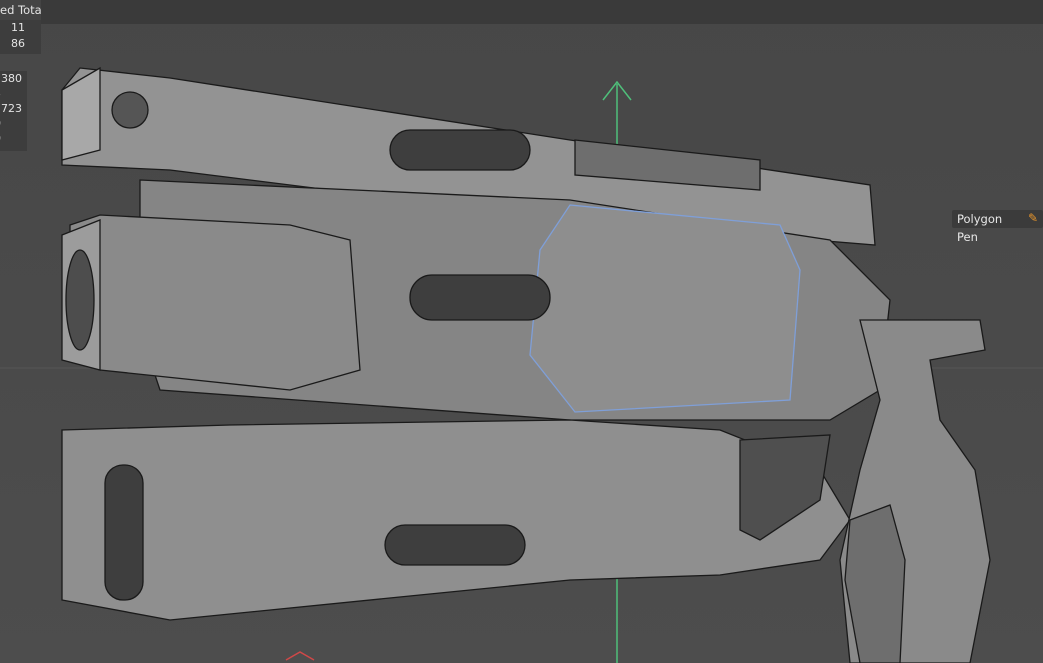 This screenshot has height=663, width=1043. What do you see at coordinates (18, 43) in the screenshot?
I see `stat-value: 86` at bounding box center [18, 43].